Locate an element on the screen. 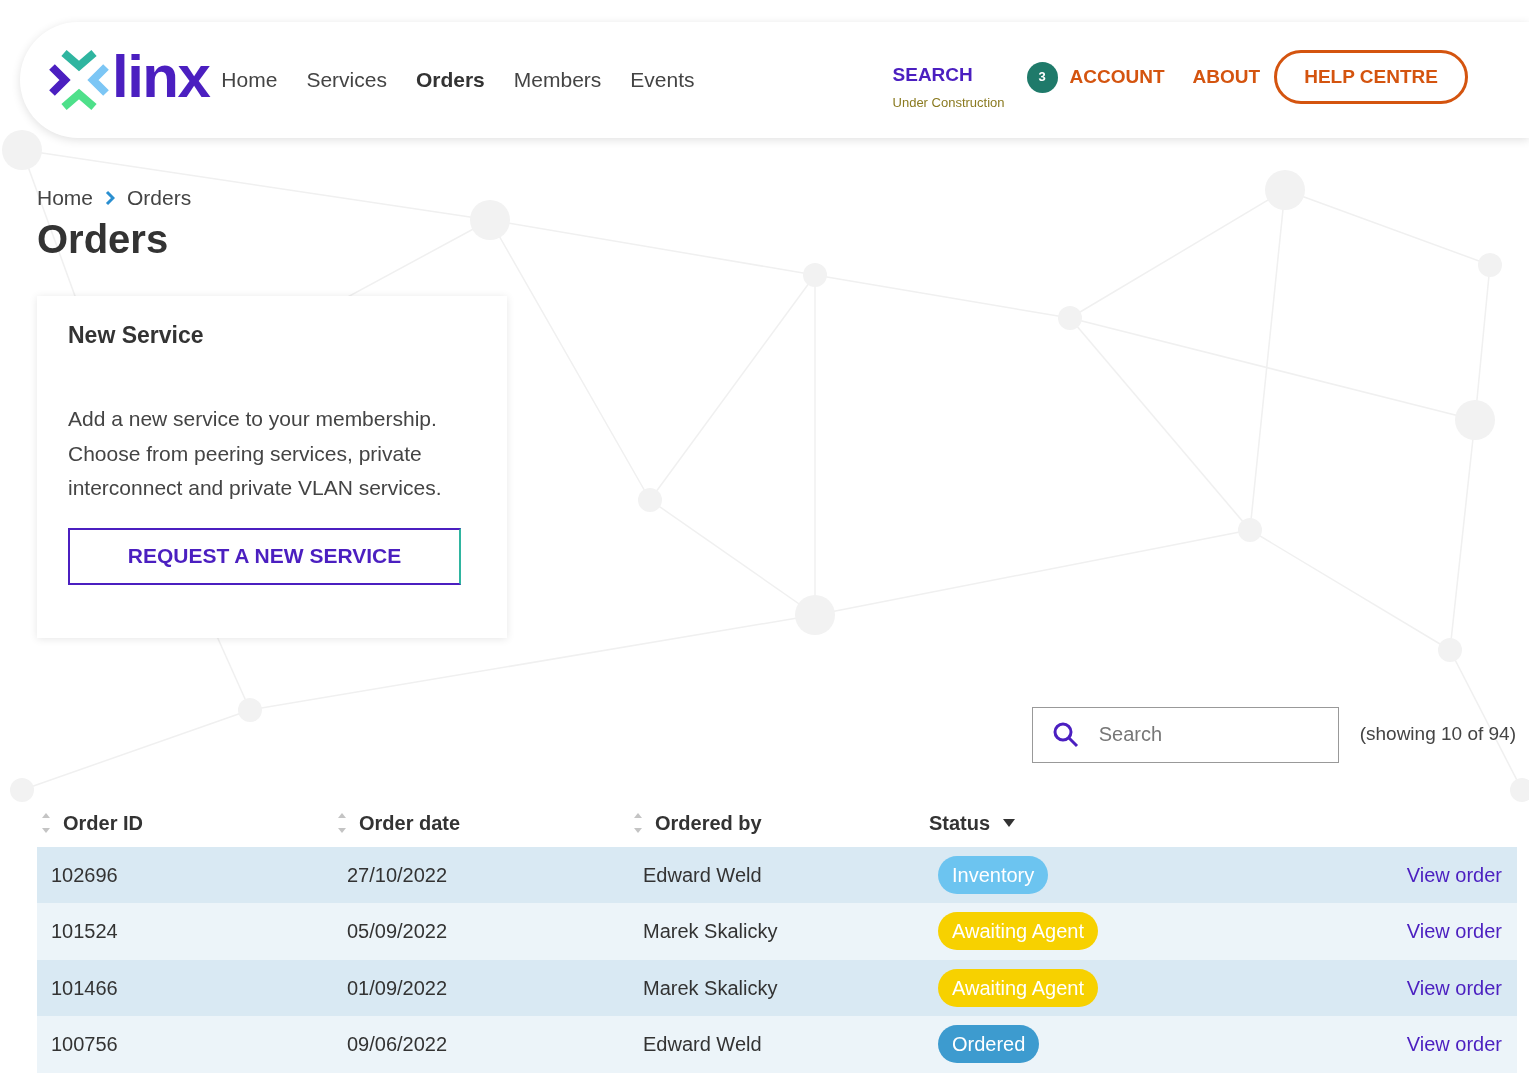 The height and width of the screenshot is (1074, 1529). table-cell-text: 09/06/2022 is located at coordinates (397, 1045).